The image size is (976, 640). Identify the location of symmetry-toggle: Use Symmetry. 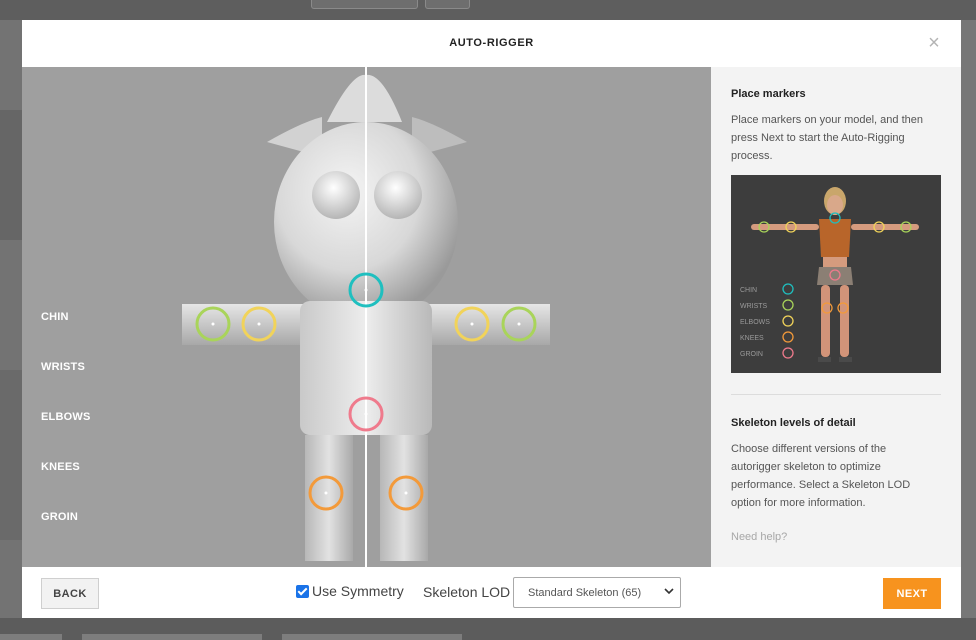
(350, 591).